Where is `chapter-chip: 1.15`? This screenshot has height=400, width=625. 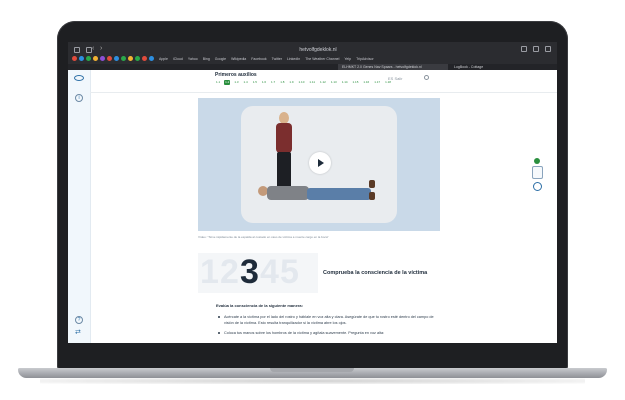
chapter-chip: 1.15 is located at coordinates (356, 82).